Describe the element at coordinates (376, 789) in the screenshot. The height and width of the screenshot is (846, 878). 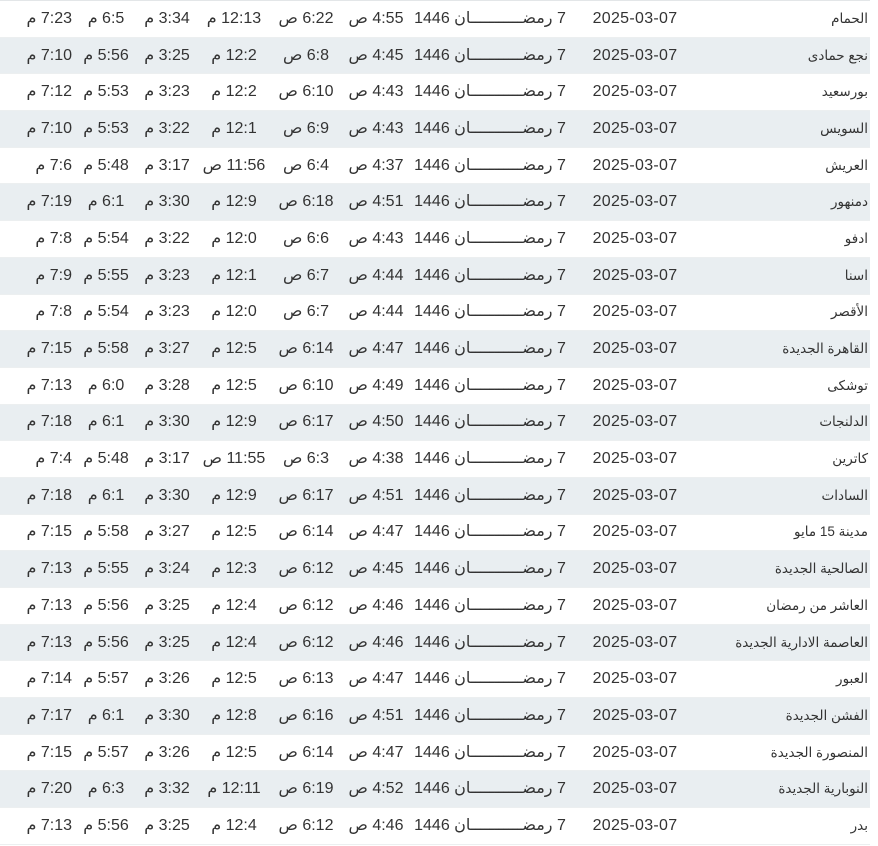
I see `fajr-time: 4:52 ص` at that location.